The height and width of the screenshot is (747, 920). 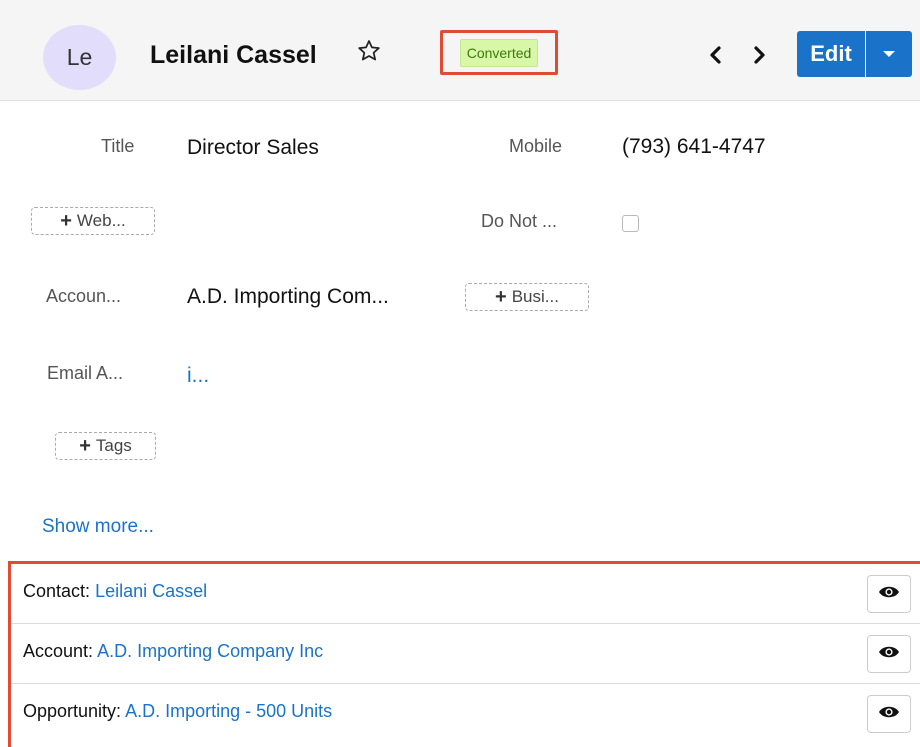 What do you see at coordinates (151, 591) in the screenshot?
I see `related-contact-link: Leilani Cassel` at bounding box center [151, 591].